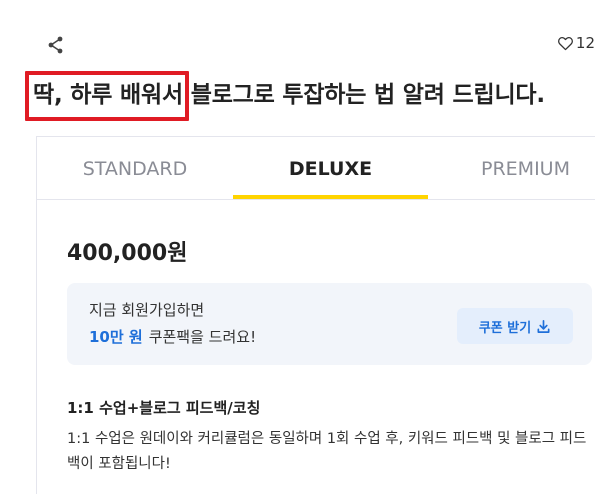  Describe the element at coordinates (505, 328) in the screenshot. I see `coupon-button-label: 쿠폰 받기` at that location.